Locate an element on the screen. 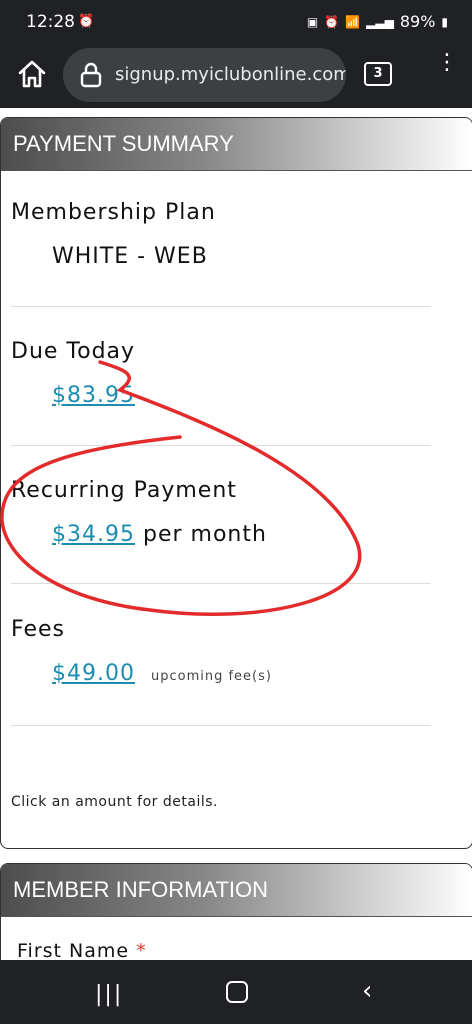 The width and height of the screenshot is (472, 1024). battery-icon: ▮ is located at coordinates (444, 21).